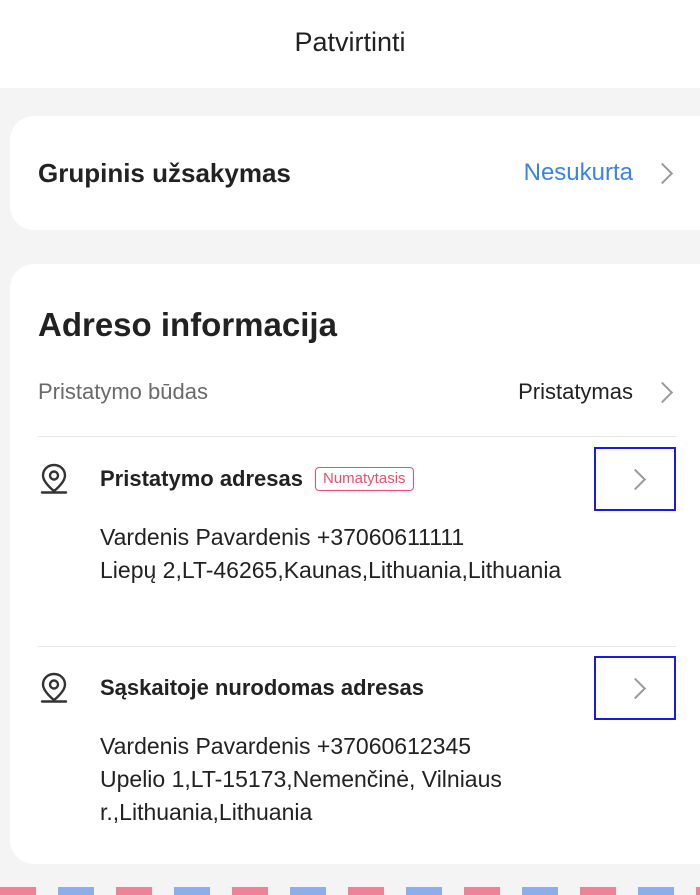 The width and height of the screenshot is (700, 895). I want to click on page-header: Patvirtinti, so click(350, 44).